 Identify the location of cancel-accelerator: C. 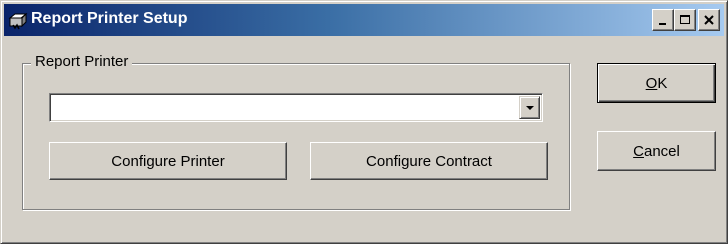
(638, 151).